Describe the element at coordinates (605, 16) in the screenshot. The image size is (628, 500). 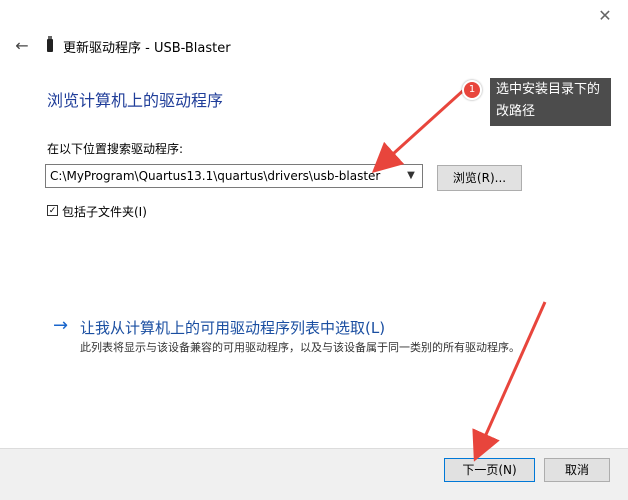
I see `close-icon: ✕` at that location.